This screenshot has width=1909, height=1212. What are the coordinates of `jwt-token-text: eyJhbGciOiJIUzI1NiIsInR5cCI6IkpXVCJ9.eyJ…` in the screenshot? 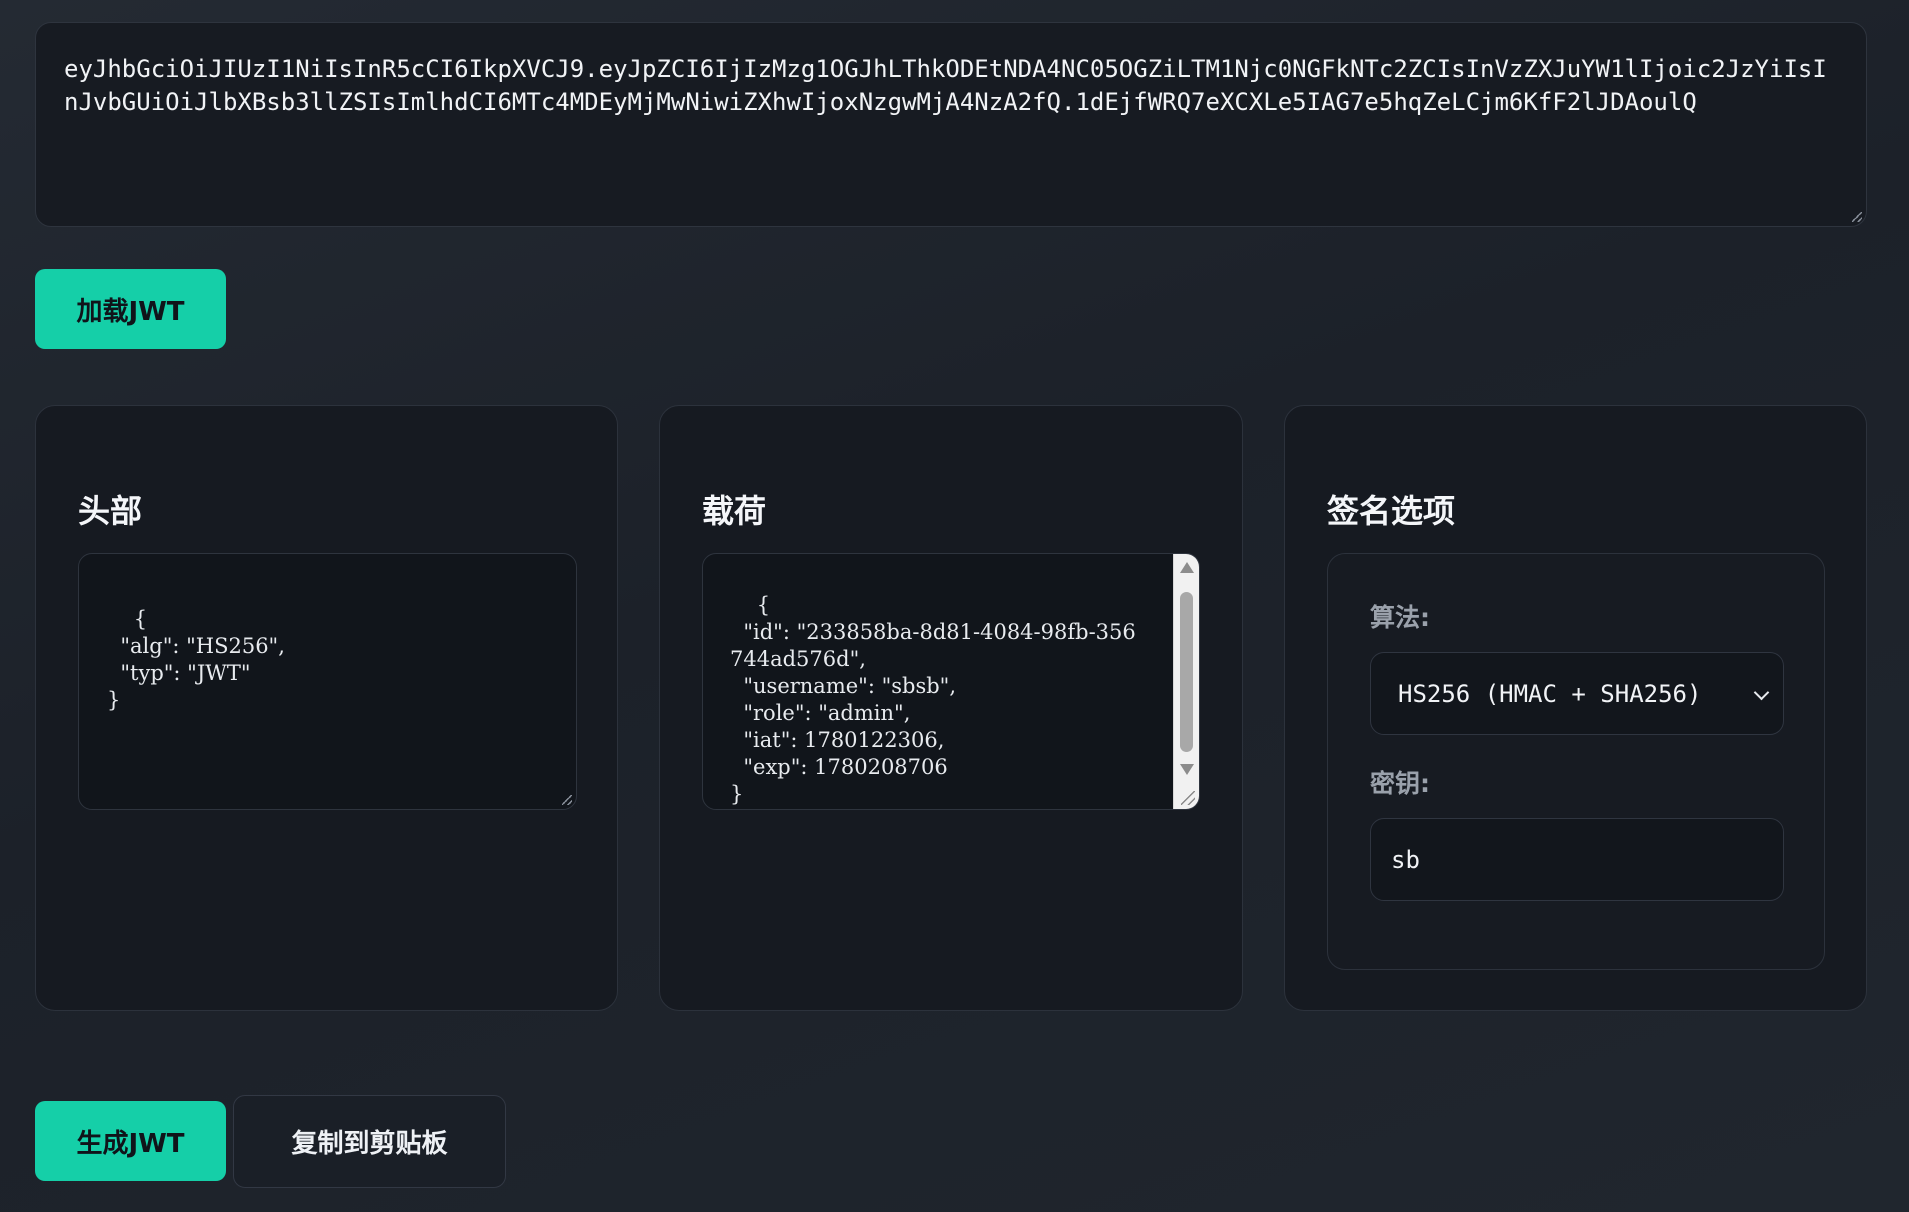 It's located at (945, 85).